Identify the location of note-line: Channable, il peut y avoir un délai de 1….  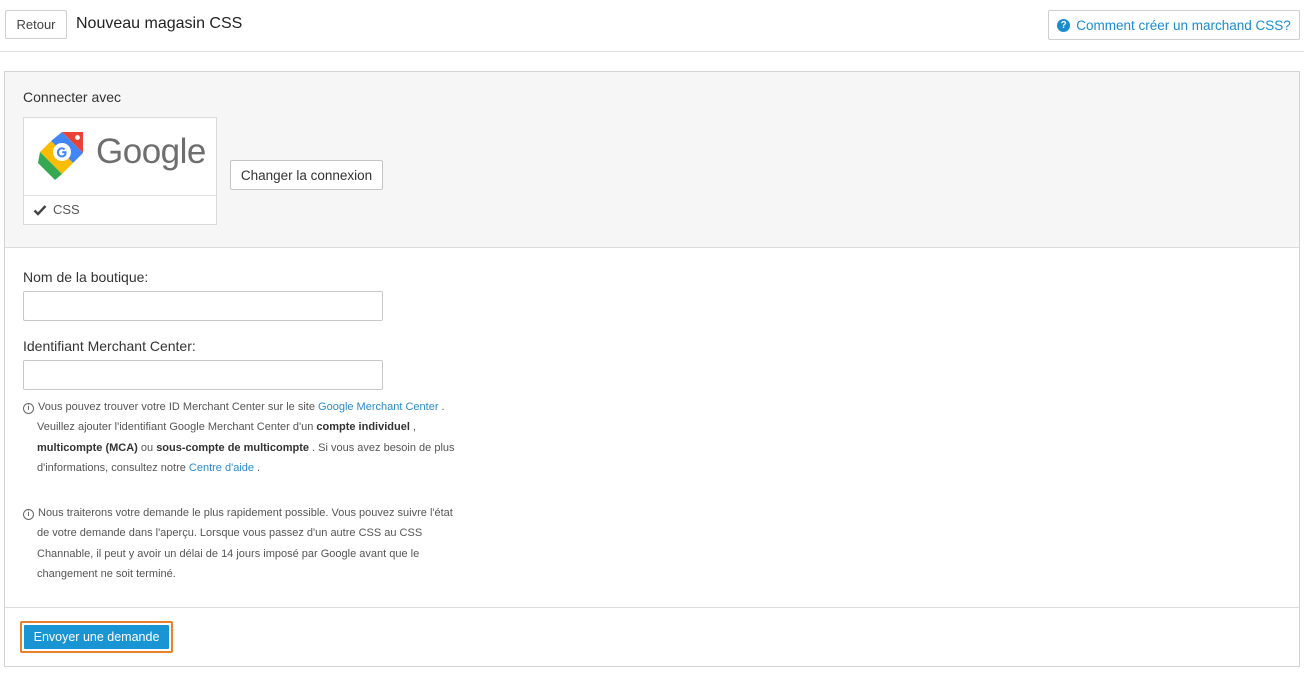
(228, 553).